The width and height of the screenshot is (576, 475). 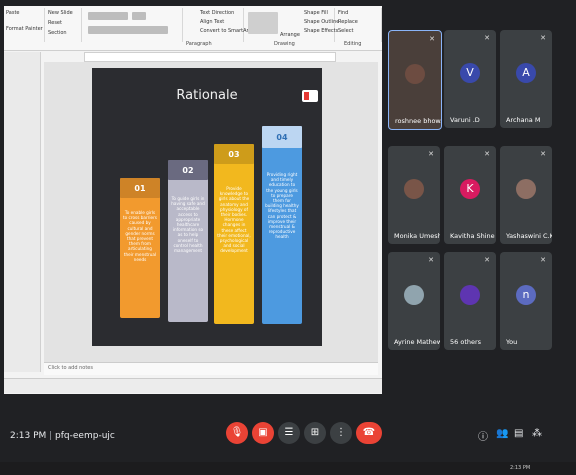 What do you see at coordinates (24, 29) in the screenshot?
I see `ribbon-text-format-painter: Format Painter` at bounding box center [24, 29].